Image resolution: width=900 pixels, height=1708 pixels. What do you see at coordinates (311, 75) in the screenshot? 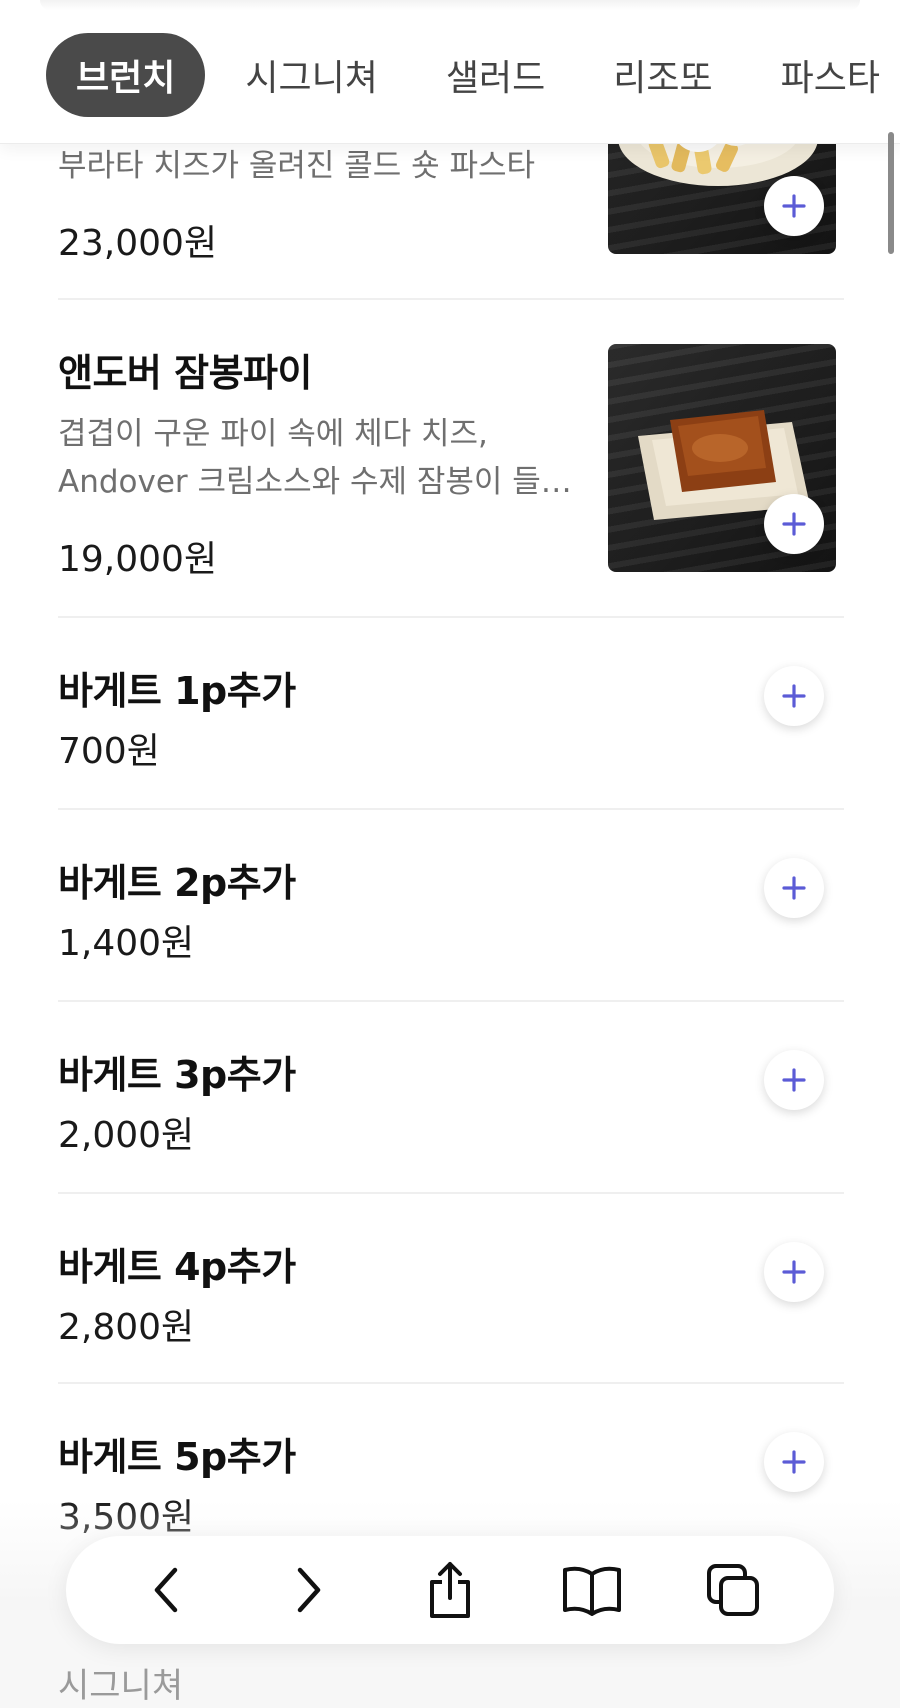
I see `tab-signature: 시그니쳐` at bounding box center [311, 75].